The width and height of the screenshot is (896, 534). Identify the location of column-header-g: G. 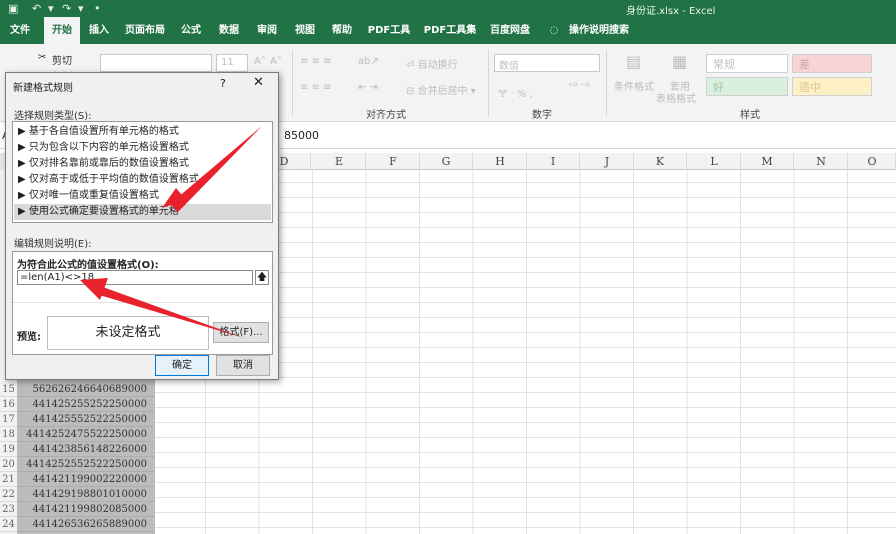
(446, 161).